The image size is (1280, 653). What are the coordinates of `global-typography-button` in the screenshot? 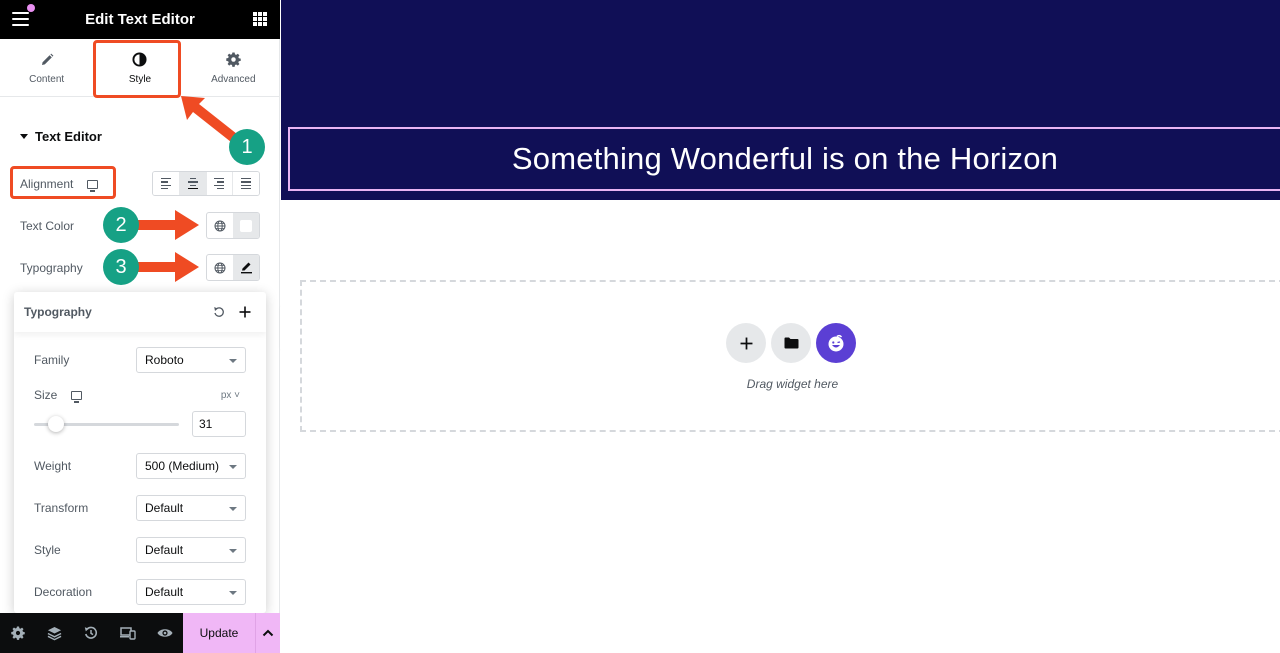 It's located at (220, 267).